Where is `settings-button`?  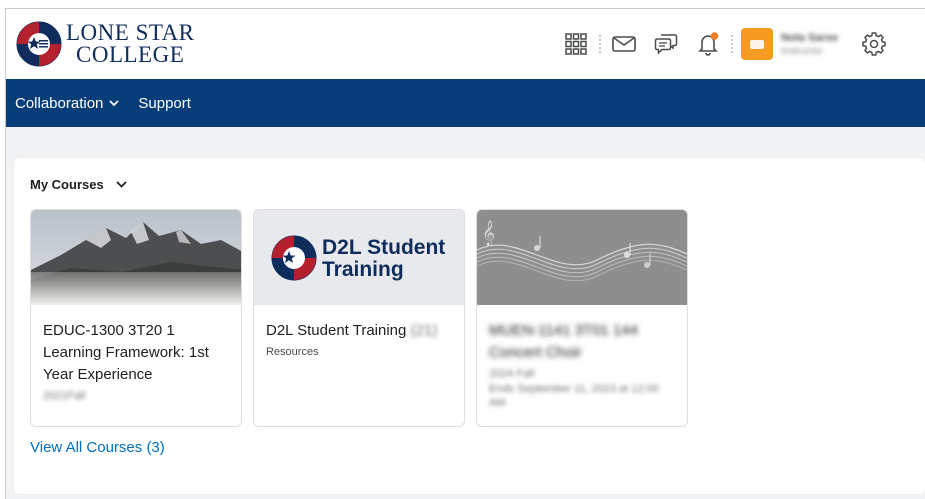
settings-button is located at coordinates (874, 44).